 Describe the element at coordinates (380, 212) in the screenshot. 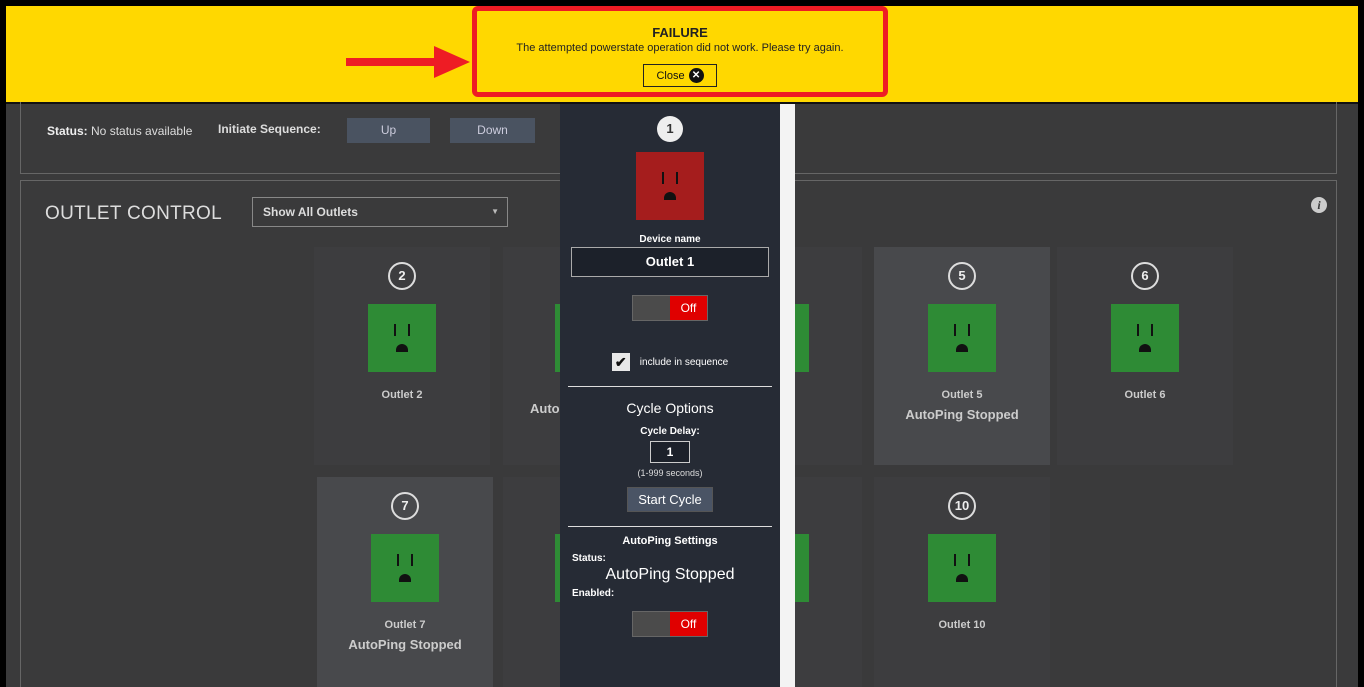

I see `outlet-filter-select: Show All Outlets ▼` at that location.